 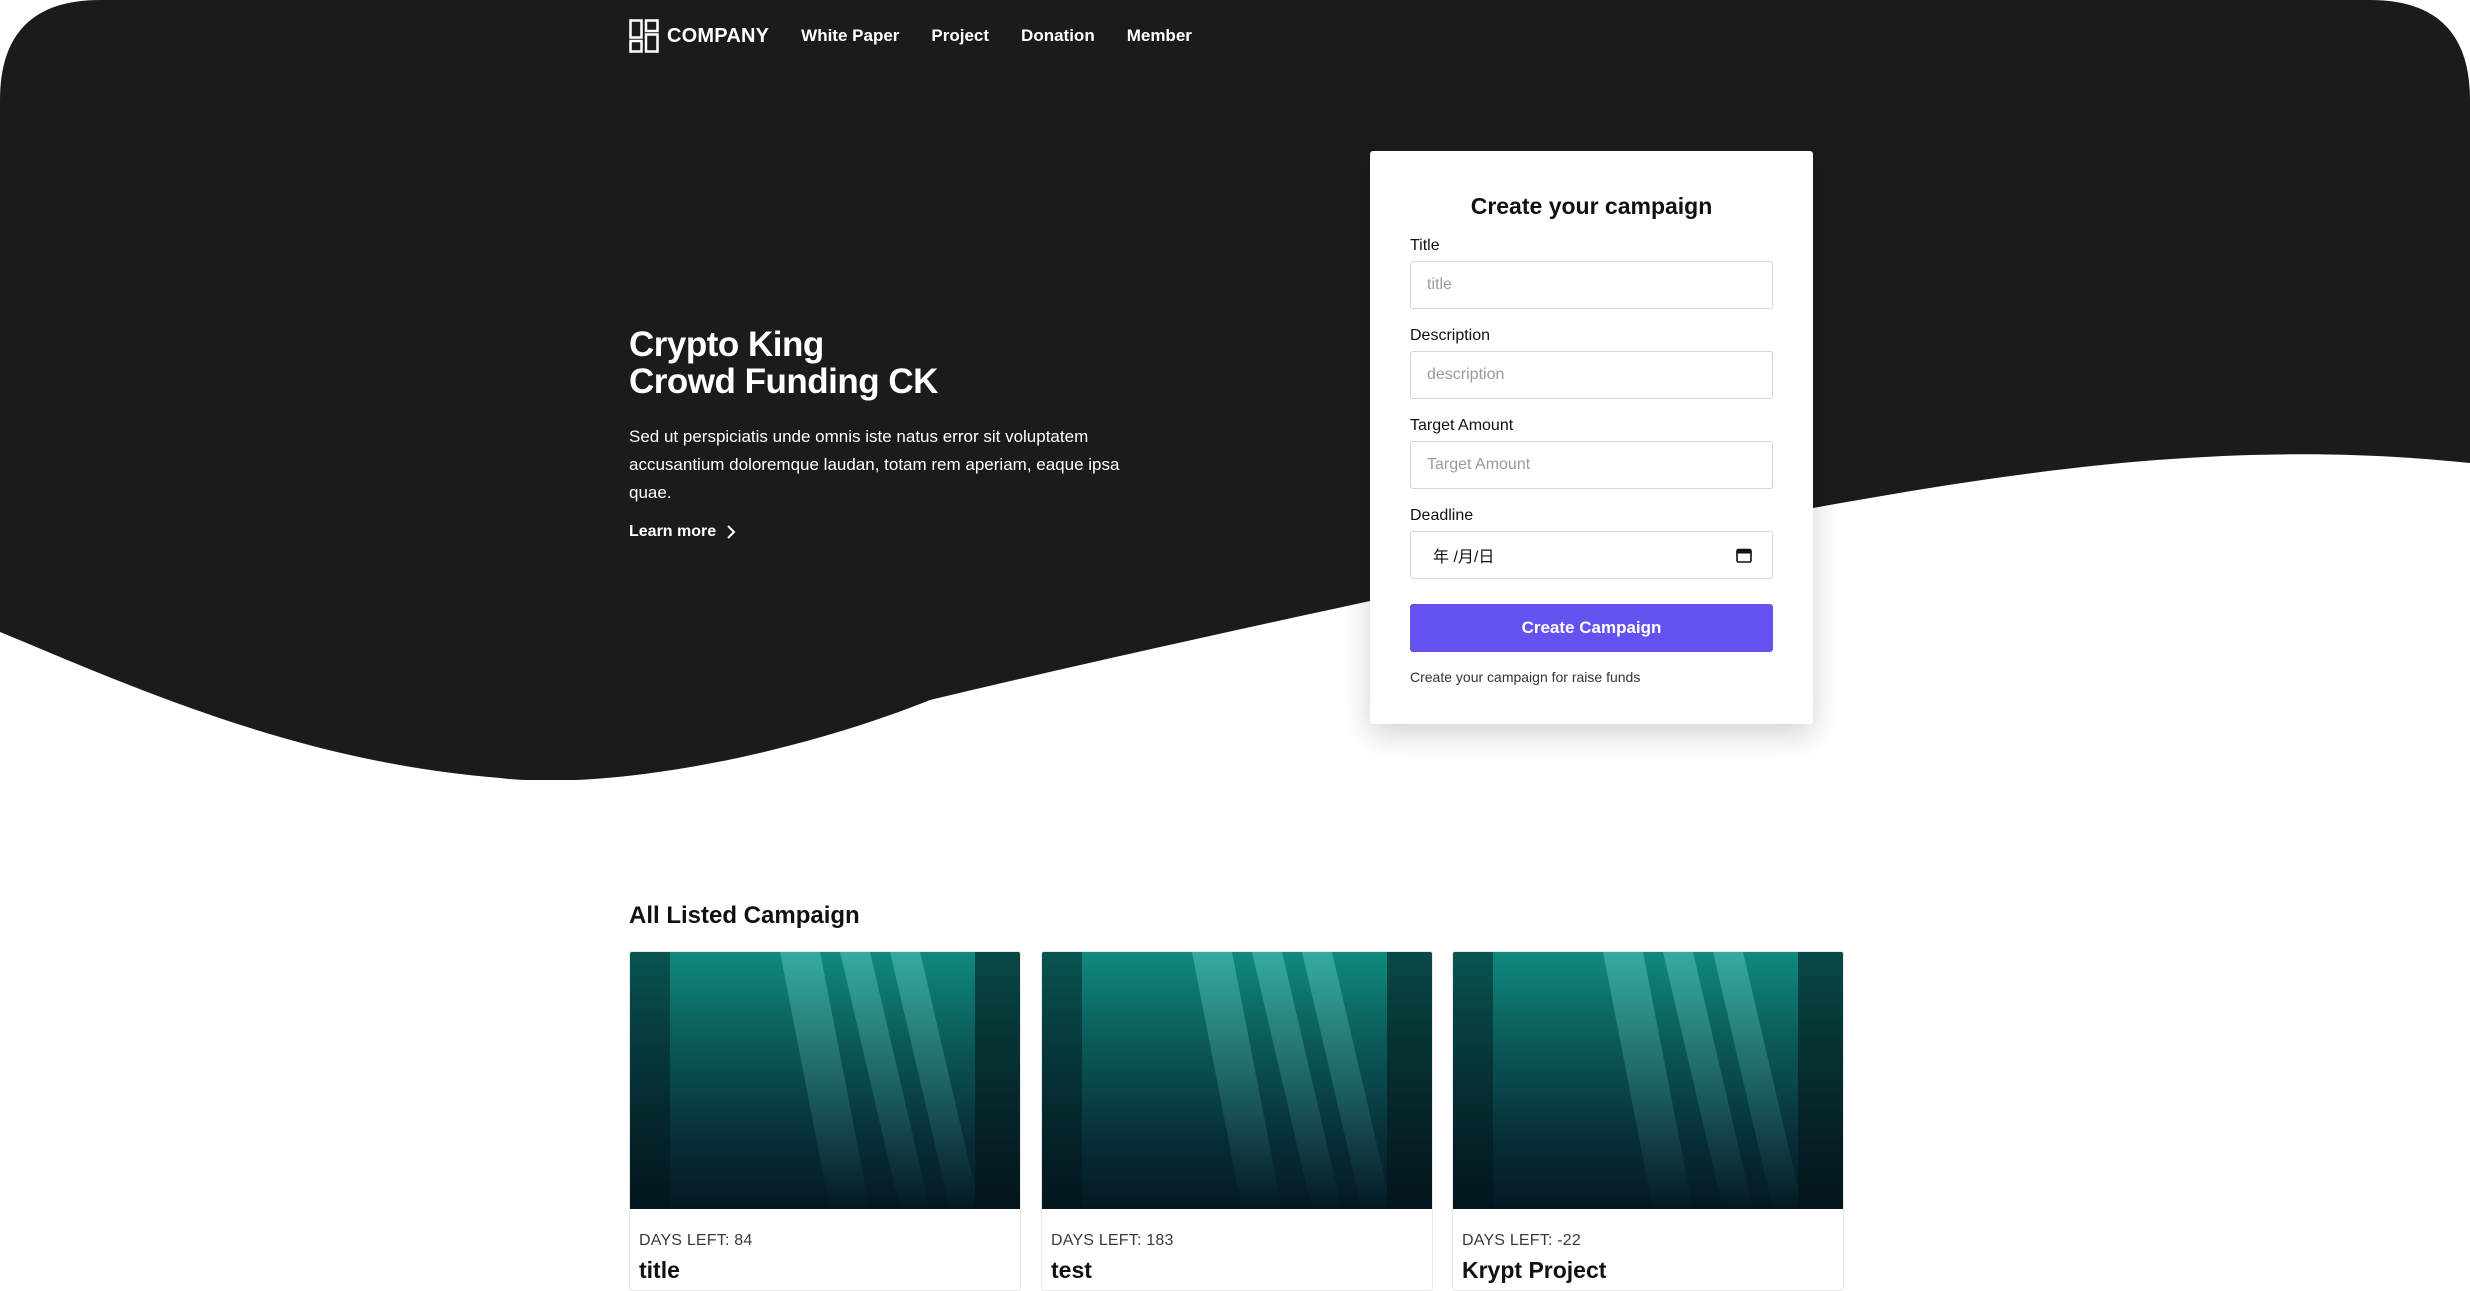 I want to click on days-left: DAYS LEFT: 183, so click(x=1112, y=1240).